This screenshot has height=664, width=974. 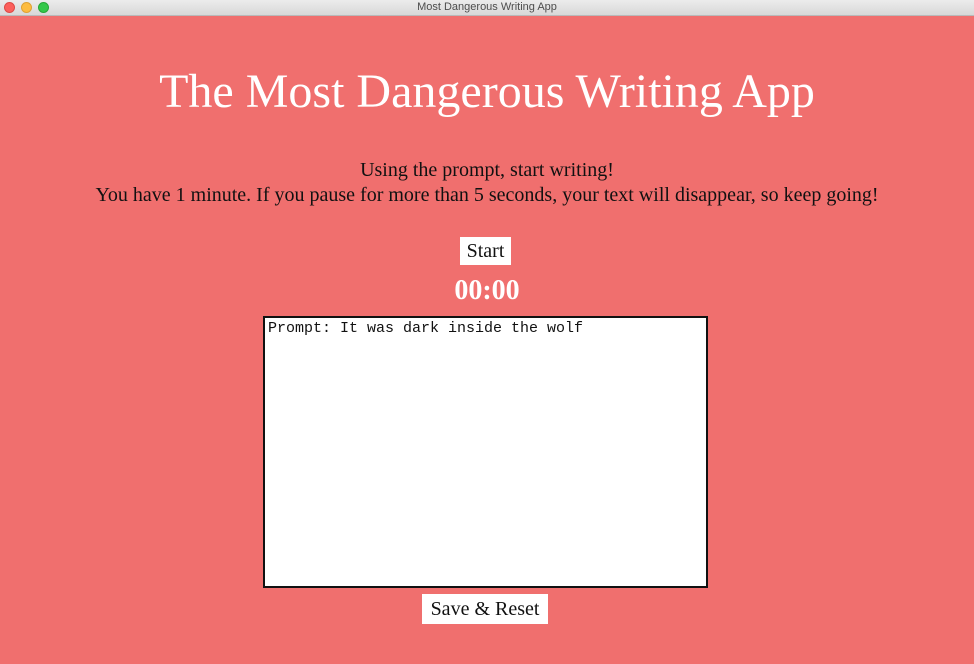 What do you see at coordinates (485, 609) in the screenshot?
I see `save-reset-button: Save & Reset` at bounding box center [485, 609].